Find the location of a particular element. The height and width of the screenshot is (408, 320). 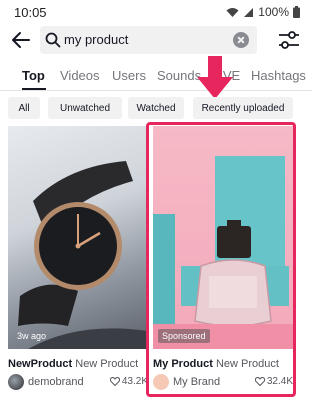

upload-age-badge: 3w ago is located at coordinates (32, 336).